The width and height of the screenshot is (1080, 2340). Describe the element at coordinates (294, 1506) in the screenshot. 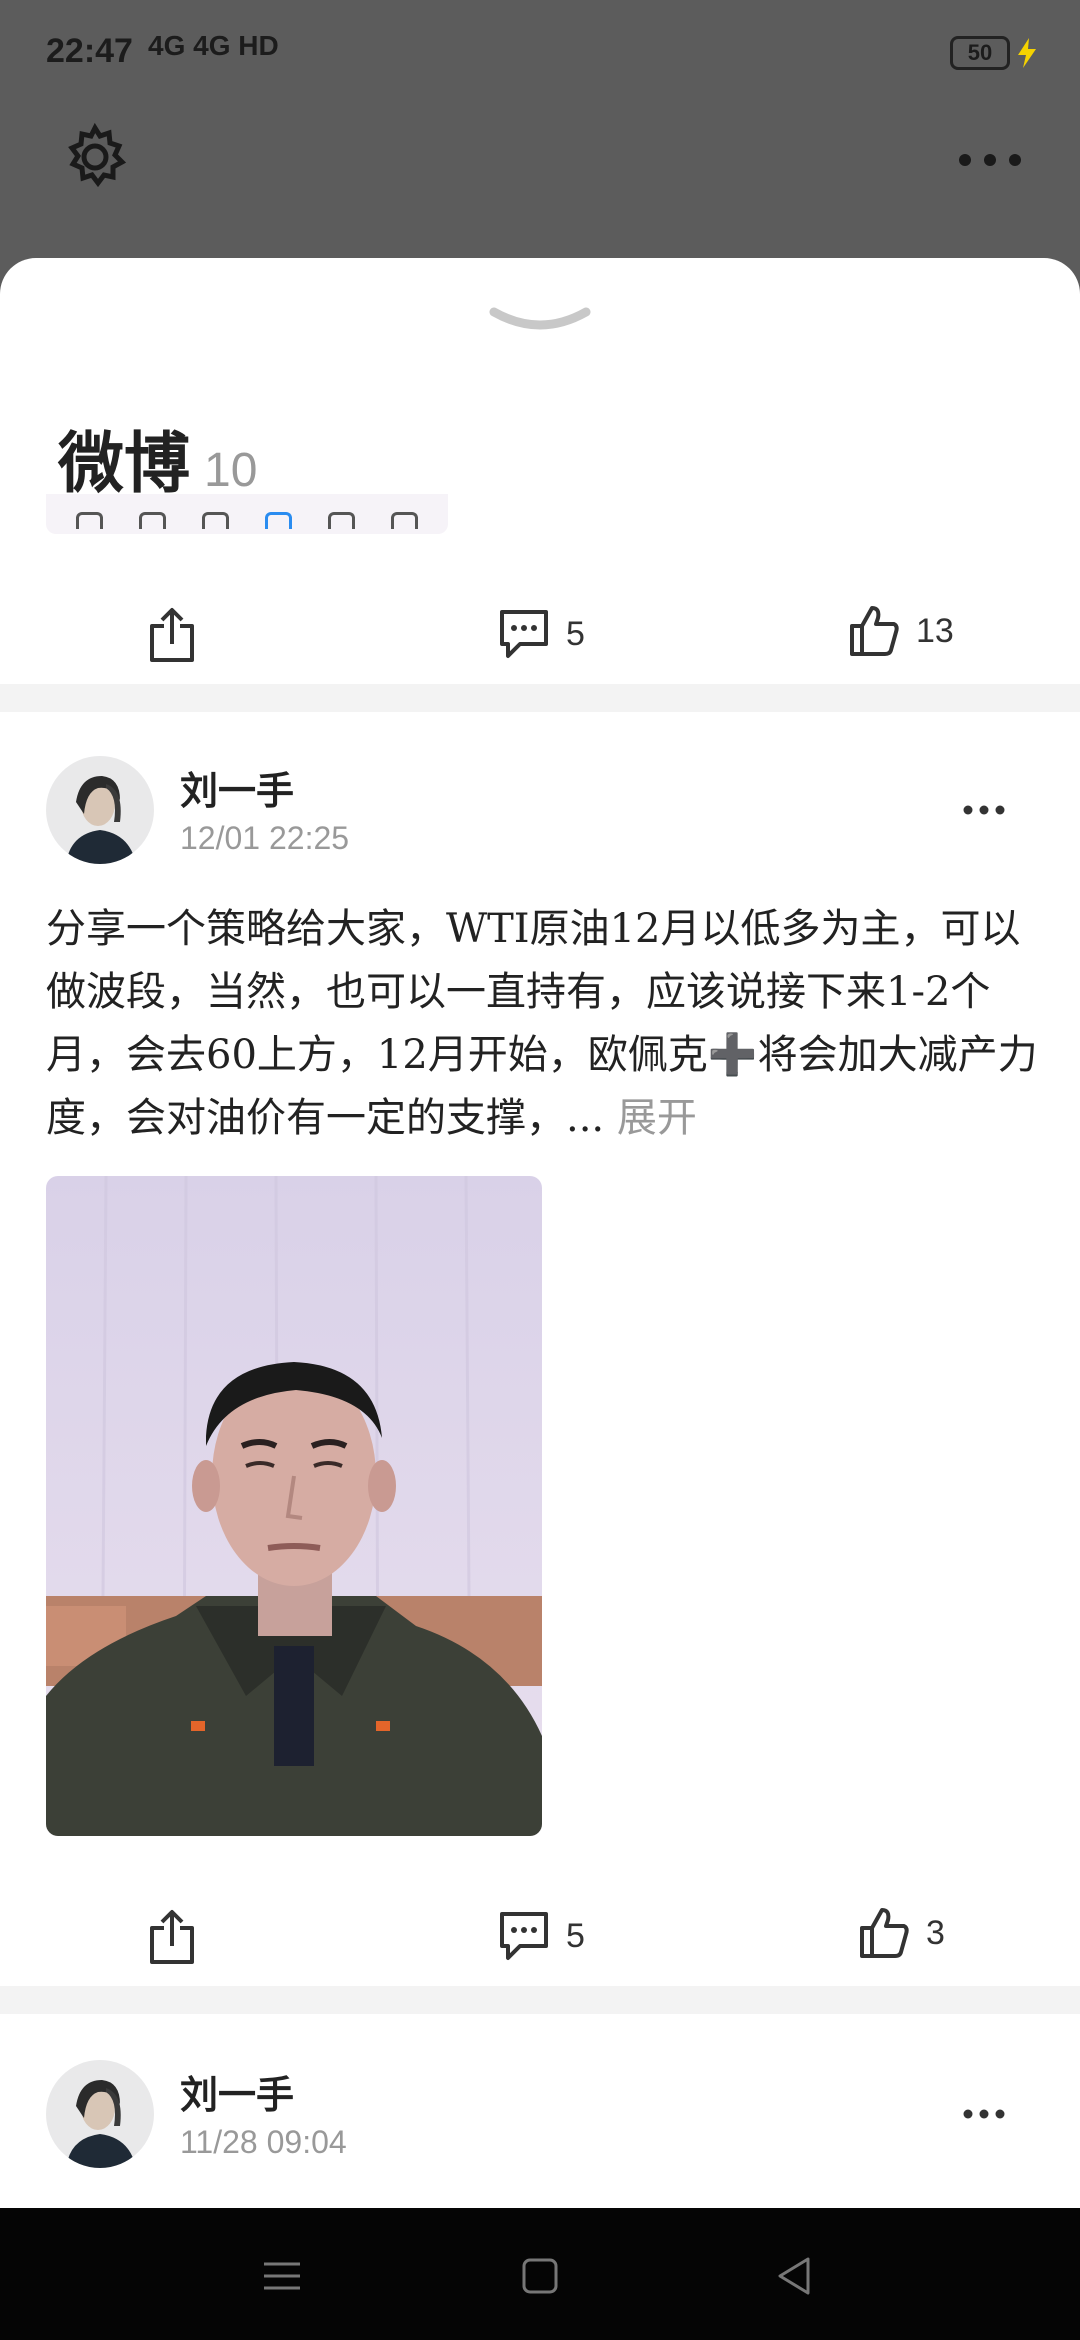

I see `selfie-photo` at that location.